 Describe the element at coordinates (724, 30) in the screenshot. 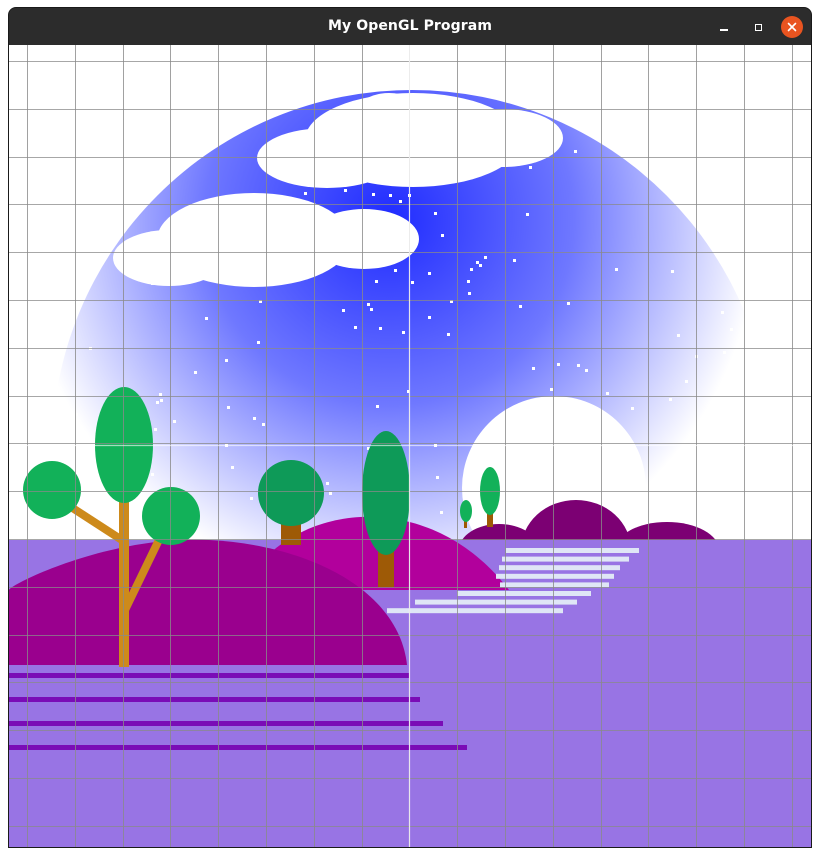

I see `minimize-icon` at that location.